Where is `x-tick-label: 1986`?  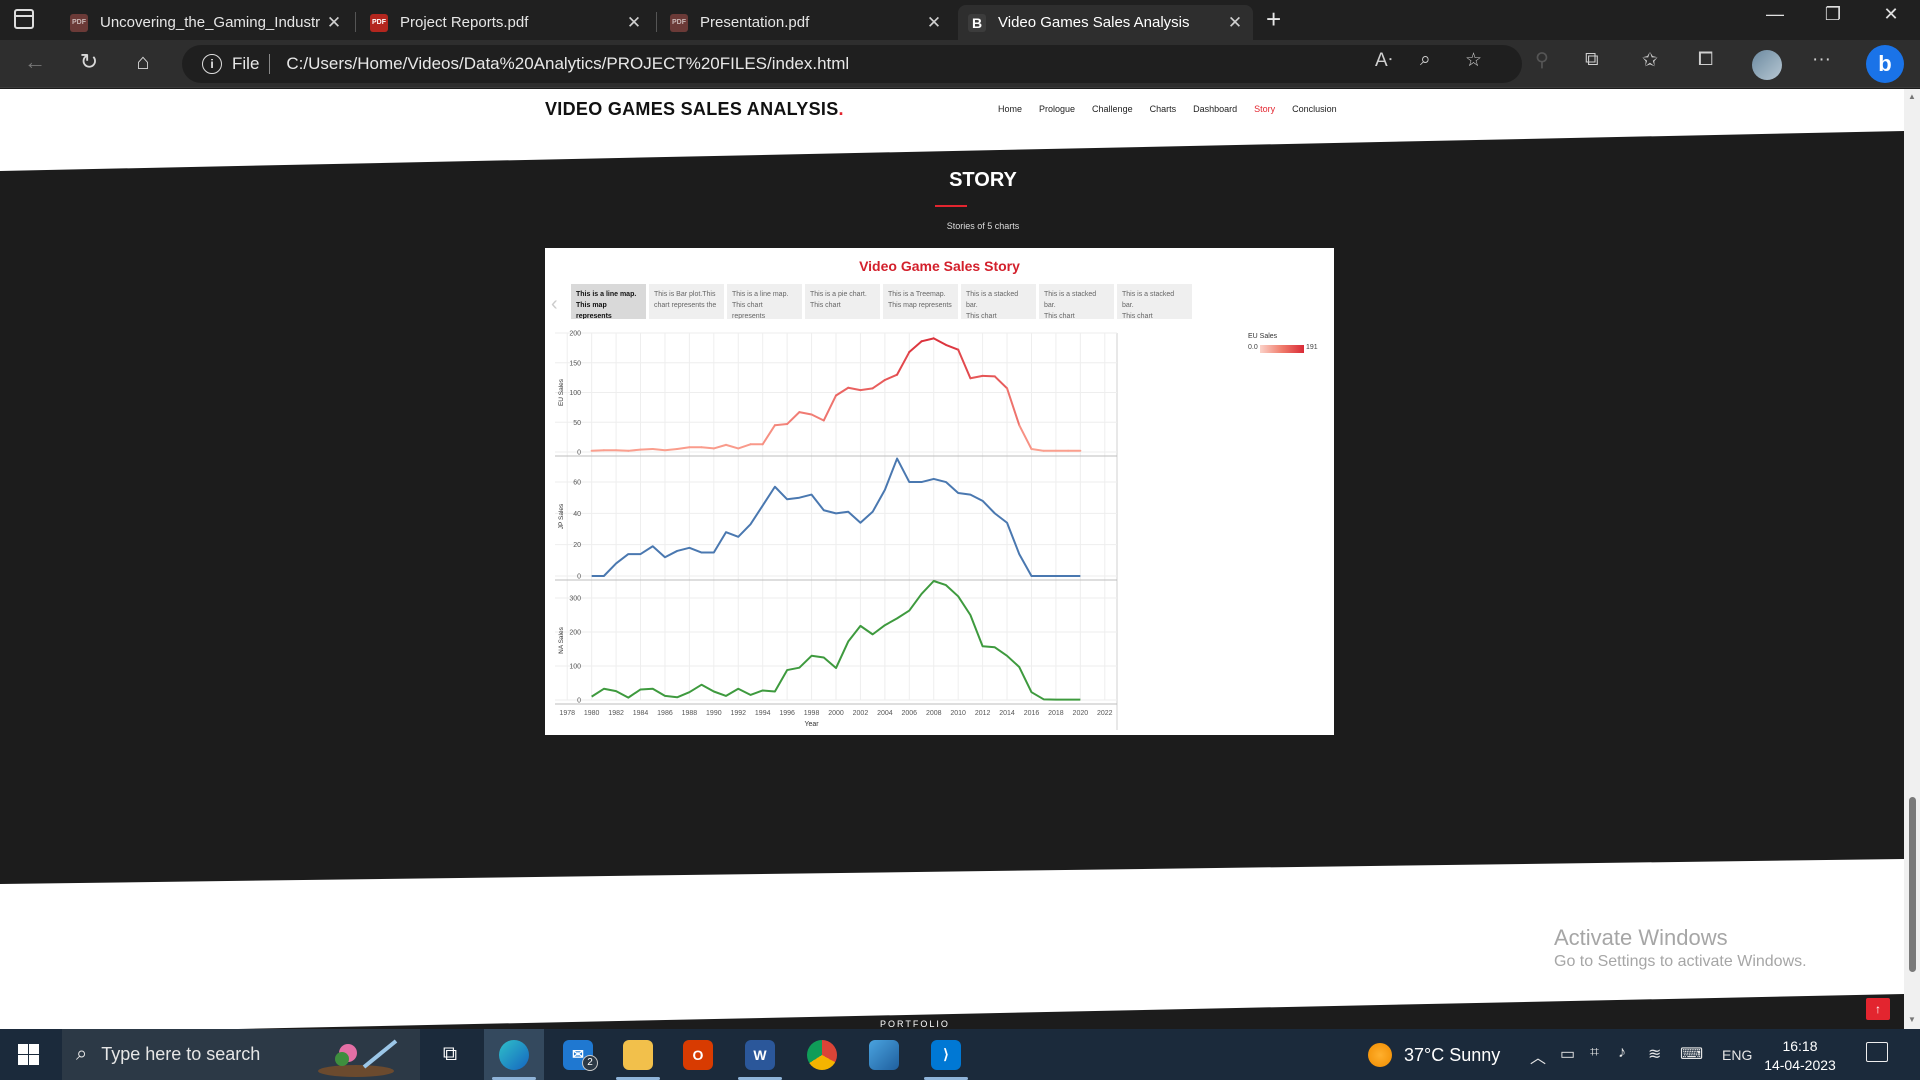 x-tick-label: 1986 is located at coordinates (665, 713).